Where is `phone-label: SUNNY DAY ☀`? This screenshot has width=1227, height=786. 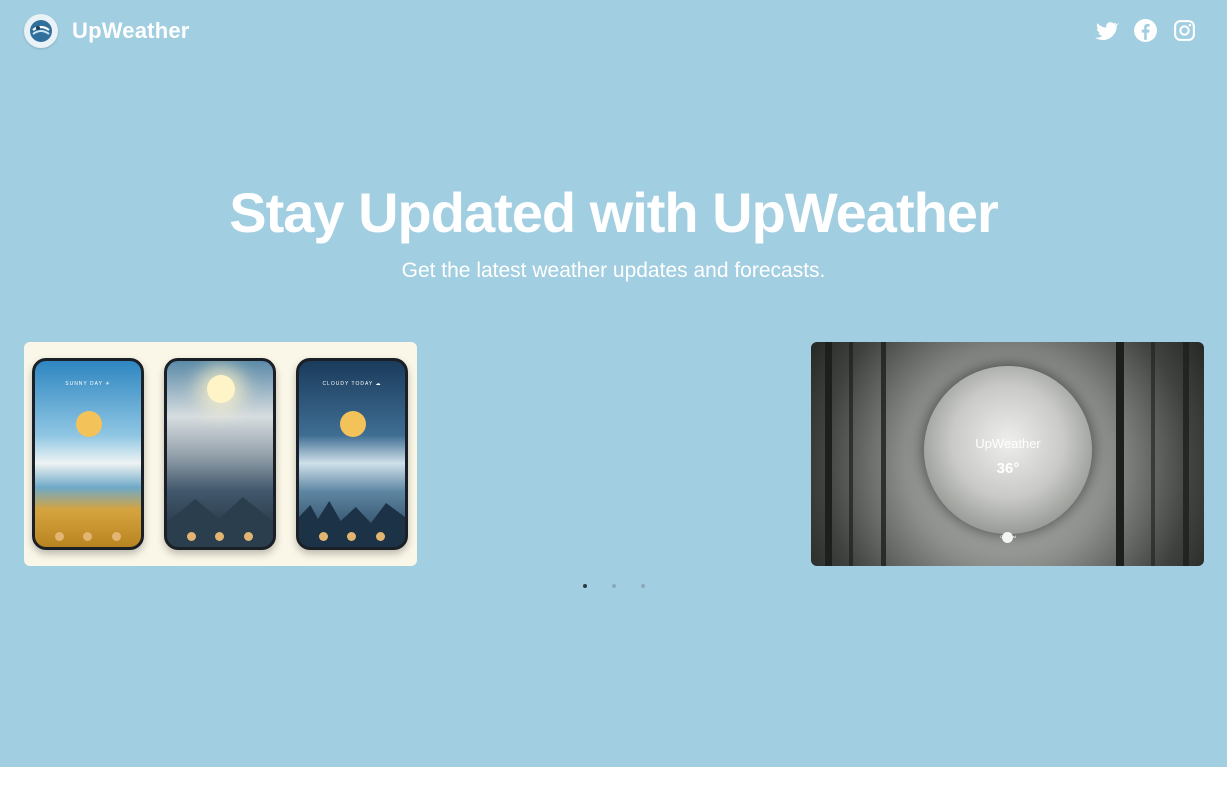
phone-label: SUNNY DAY ☀ is located at coordinates (88, 384).